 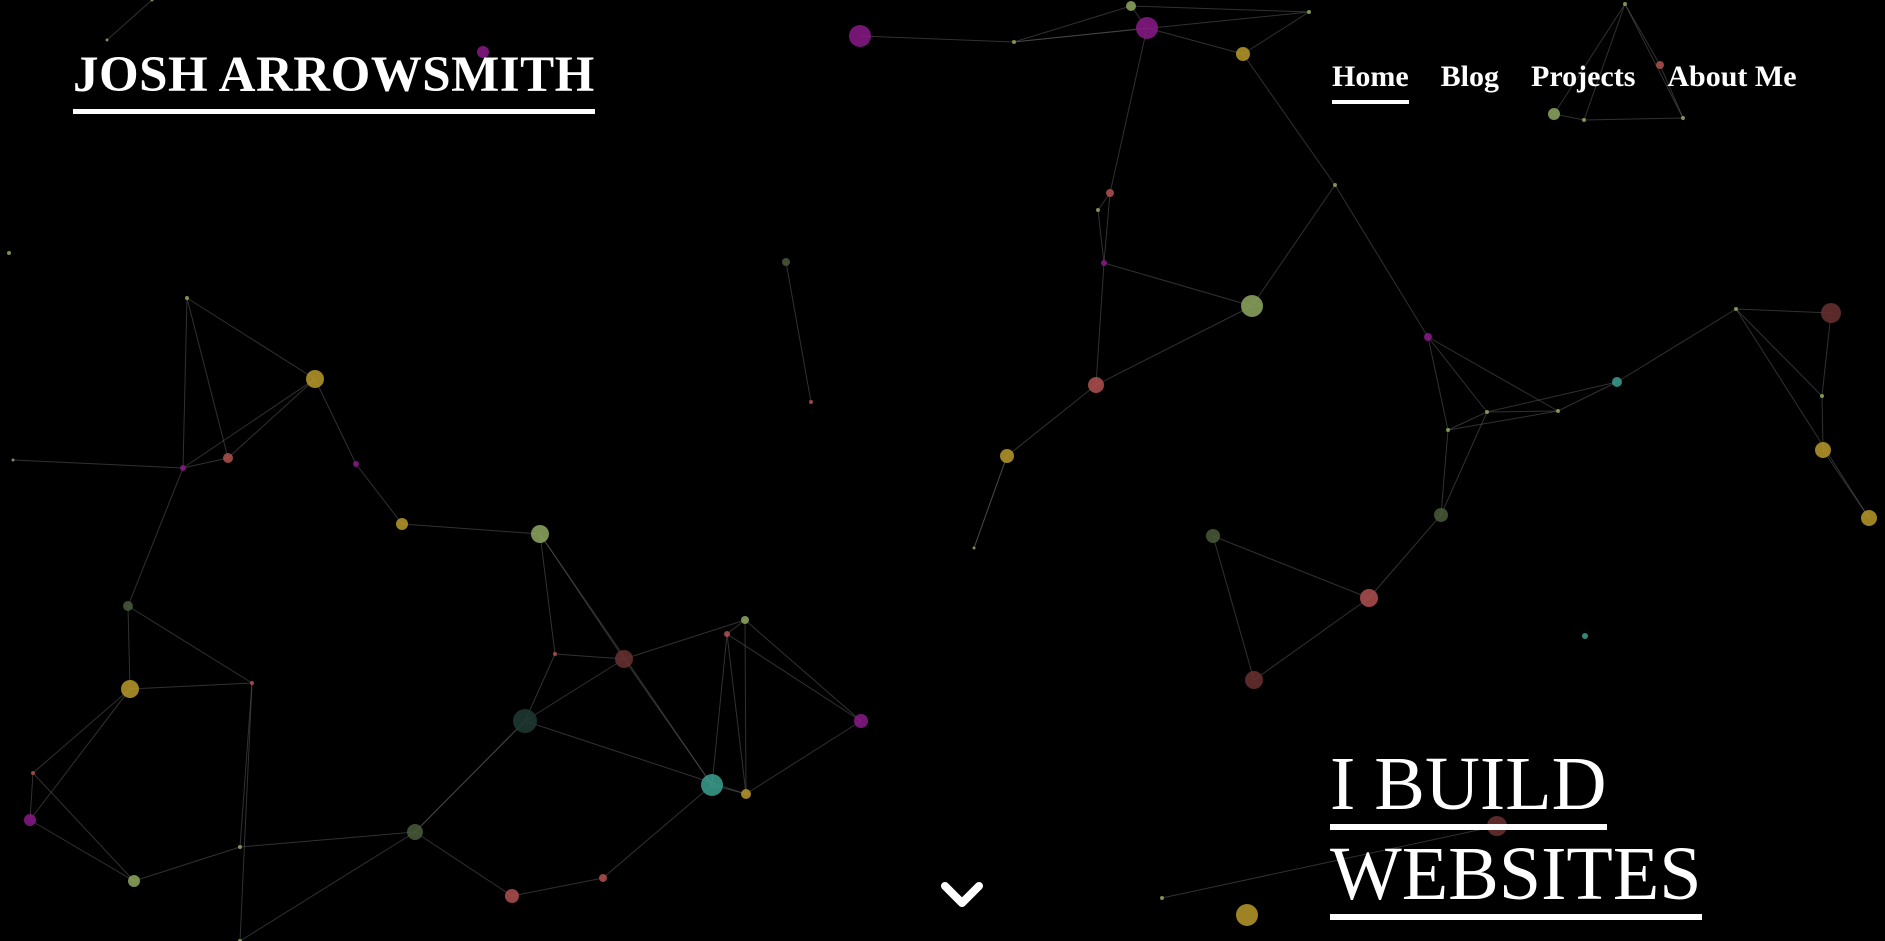 What do you see at coordinates (1370, 83) in the screenshot?
I see `nav-link-home: Home` at bounding box center [1370, 83].